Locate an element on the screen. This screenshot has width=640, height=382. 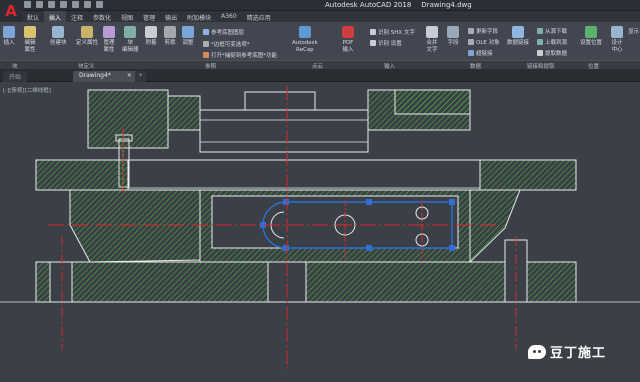
create-block-icon is located at coordinates (58, 32).